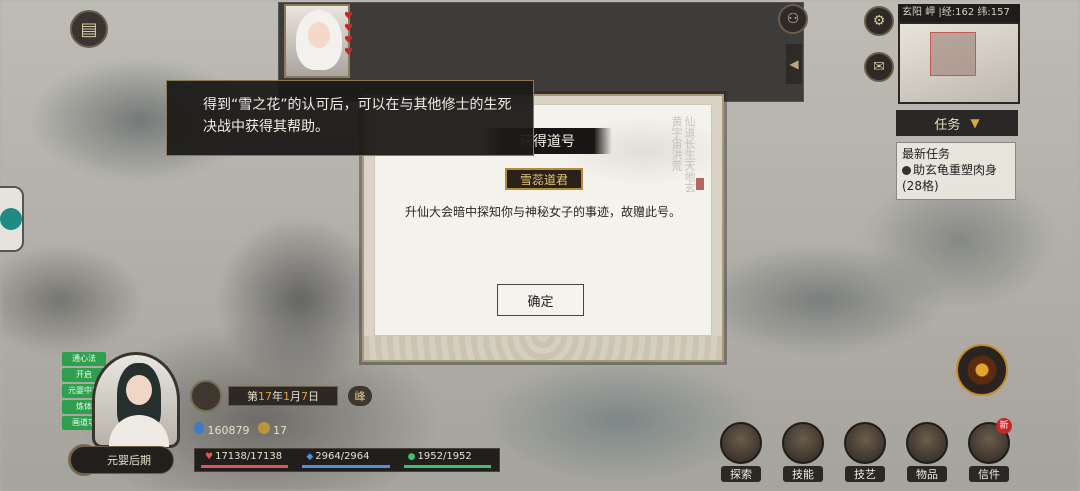  Describe the element at coordinates (447, 466) in the screenshot. I see `sp-bar` at that location.